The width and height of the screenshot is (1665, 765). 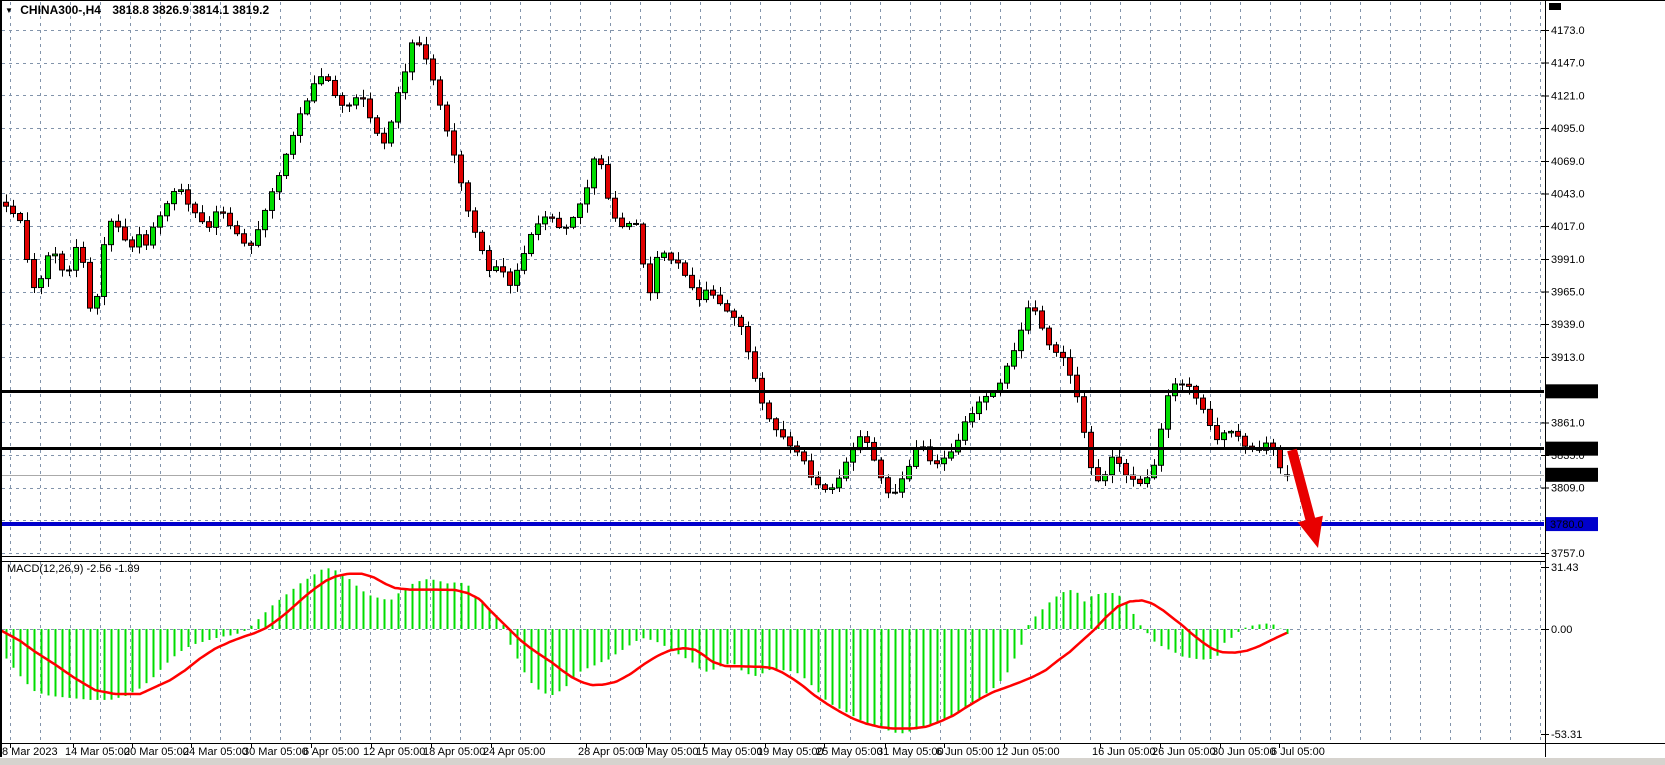 I want to click on ohlc-values: 3818.8 3826.9 3814.1 3819.2, so click(x=191, y=10).